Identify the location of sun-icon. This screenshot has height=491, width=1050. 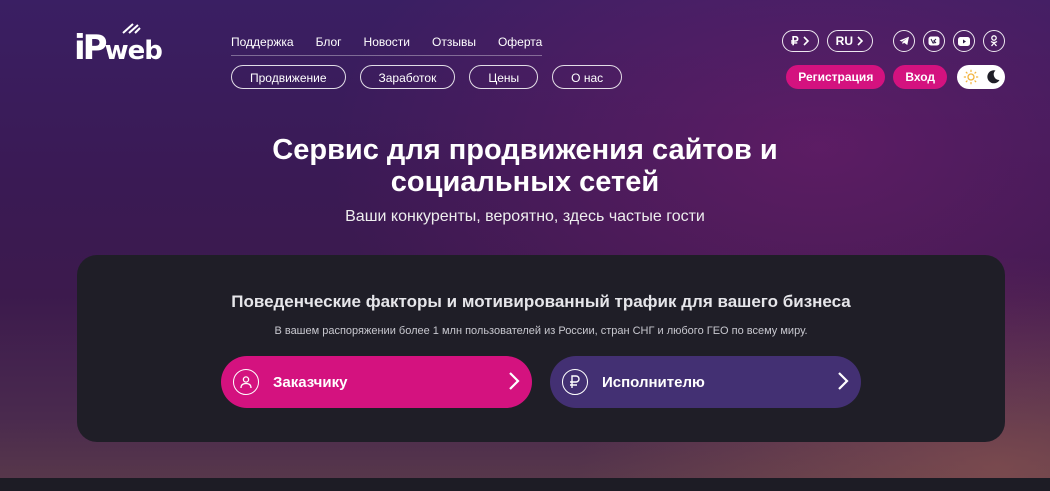
(971, 77).